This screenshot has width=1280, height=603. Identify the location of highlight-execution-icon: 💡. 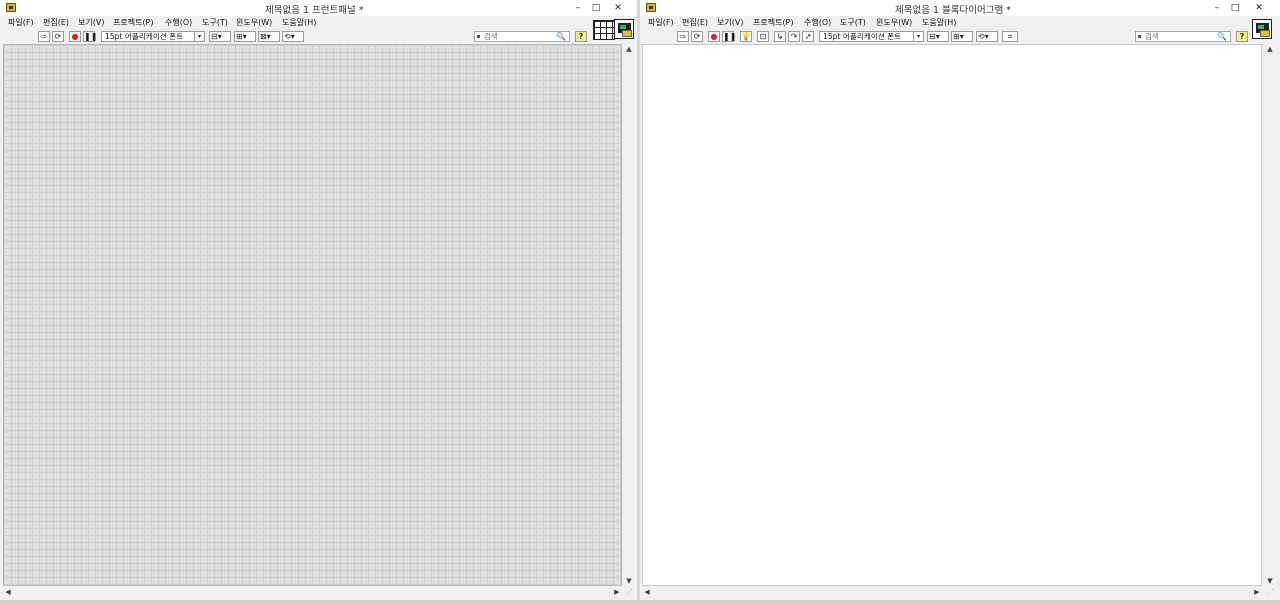
(746, 36).